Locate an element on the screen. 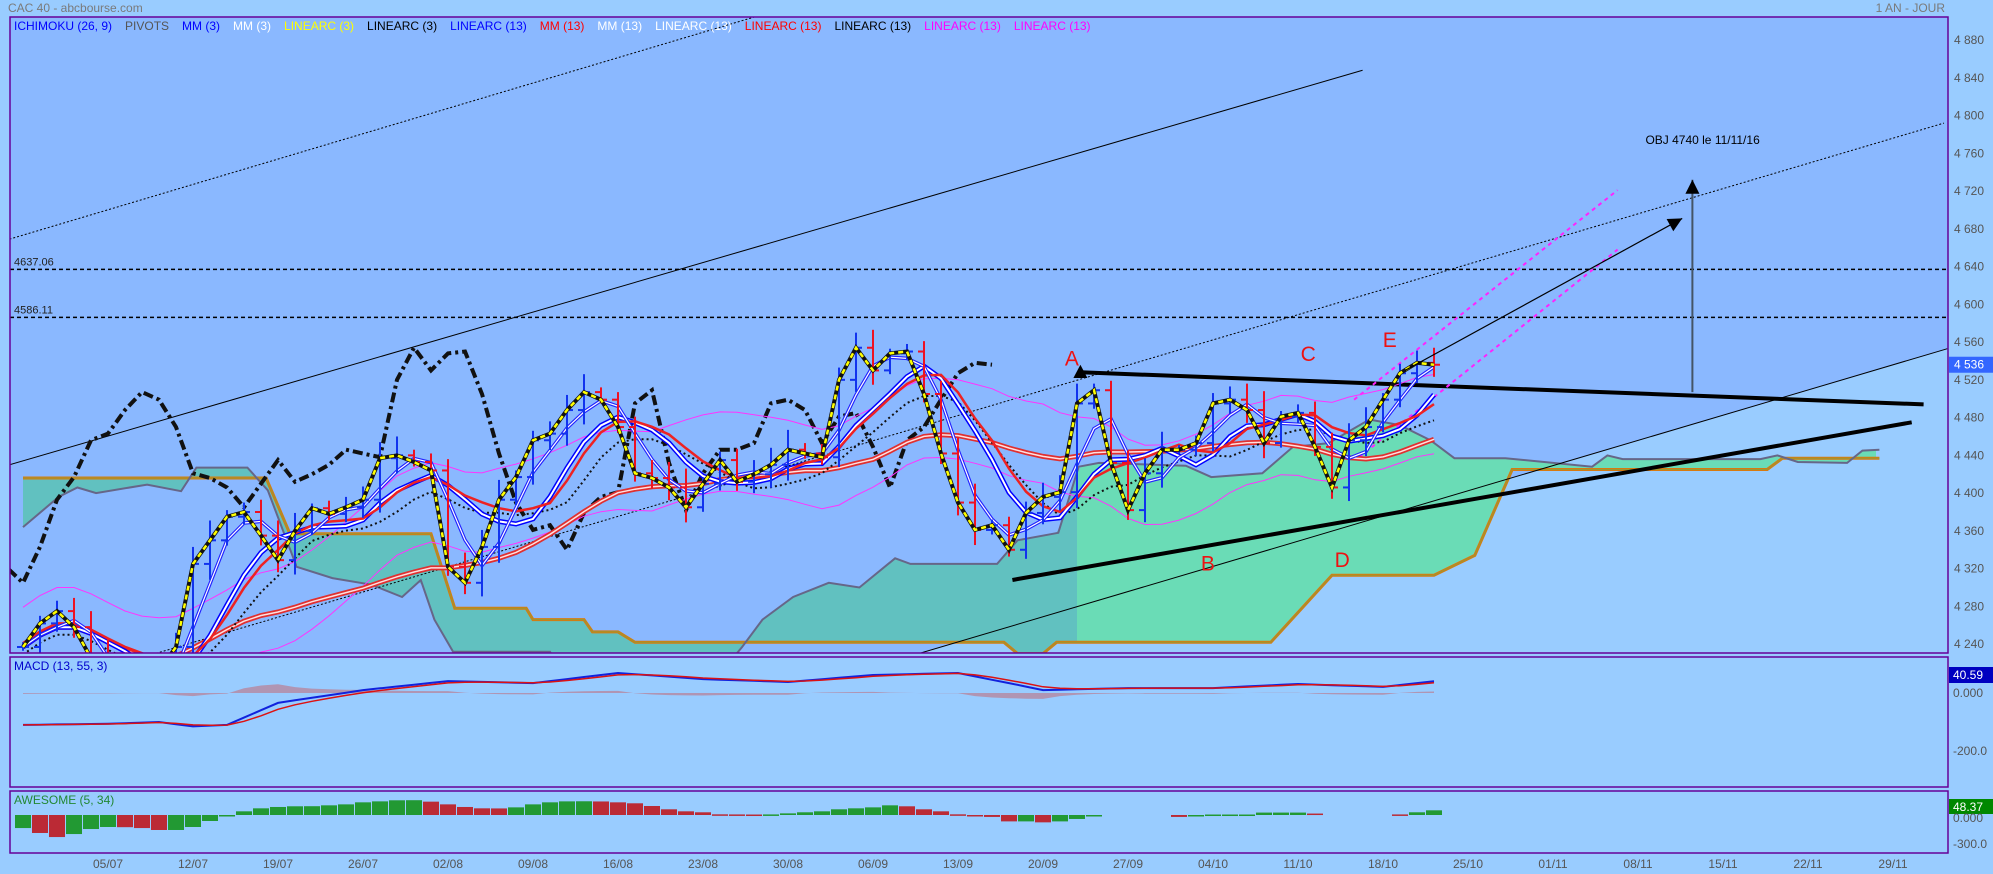  legend-item: PIVOTS is located at coordinates (147, 26).